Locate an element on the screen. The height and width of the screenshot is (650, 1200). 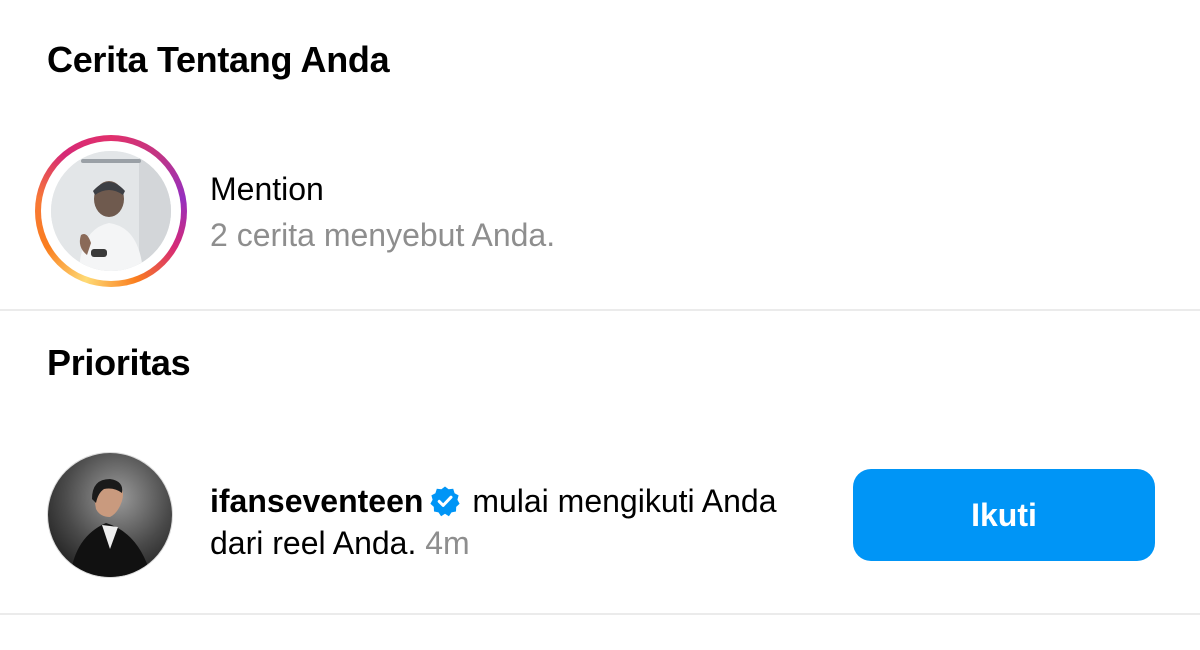
avatar-photo is located at coordinates (110, 515).